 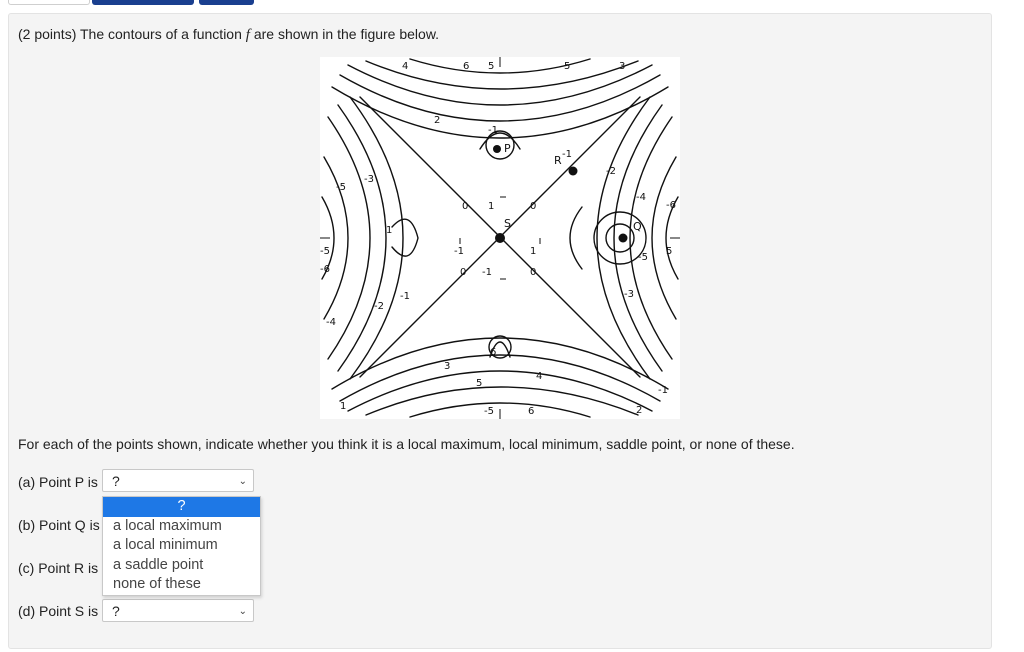 I want to click on part-c-label: (c) Point R is, so click(x=58, y=568).